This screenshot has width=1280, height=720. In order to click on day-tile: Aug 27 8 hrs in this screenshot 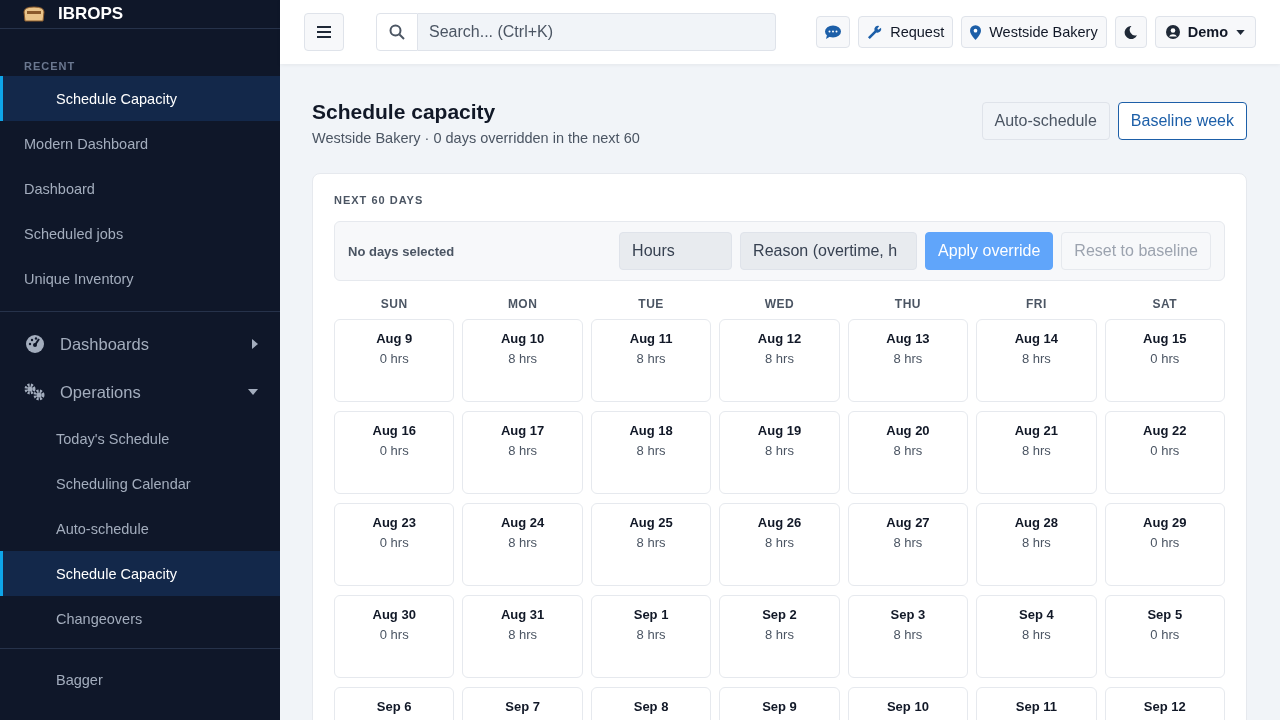, I will do `click(908, 544)`.